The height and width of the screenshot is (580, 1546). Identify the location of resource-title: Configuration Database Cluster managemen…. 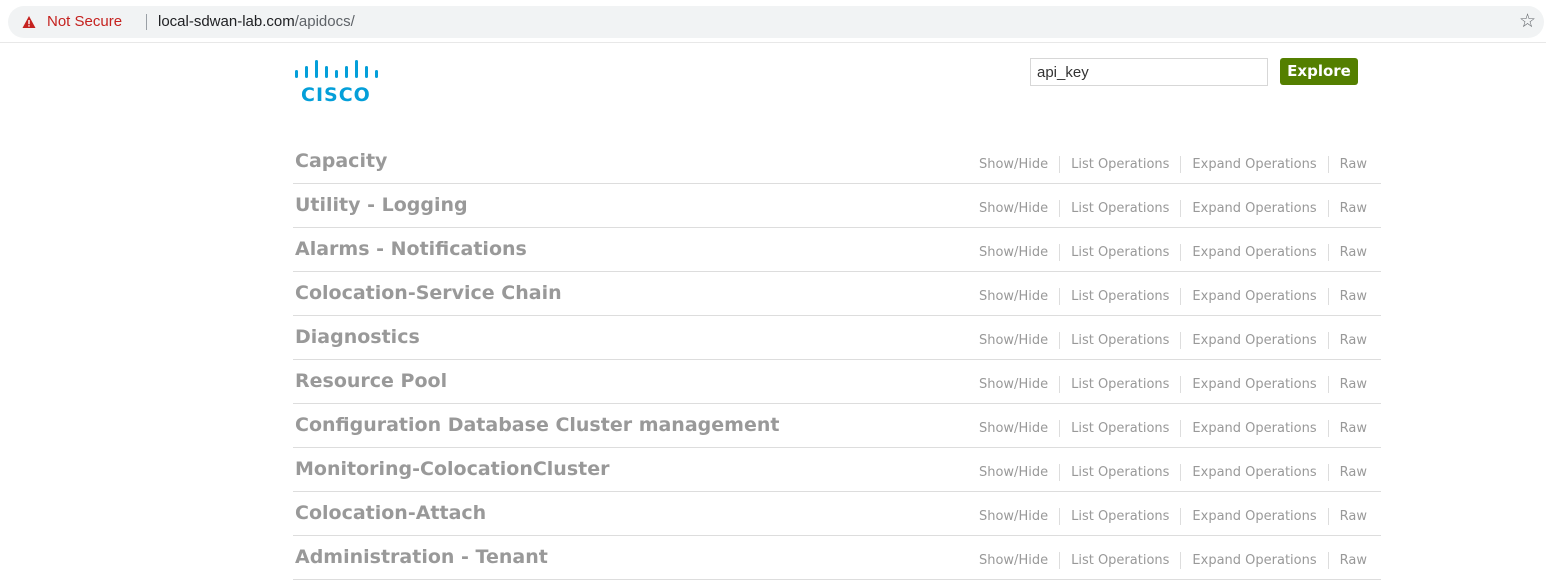
(537, 425).